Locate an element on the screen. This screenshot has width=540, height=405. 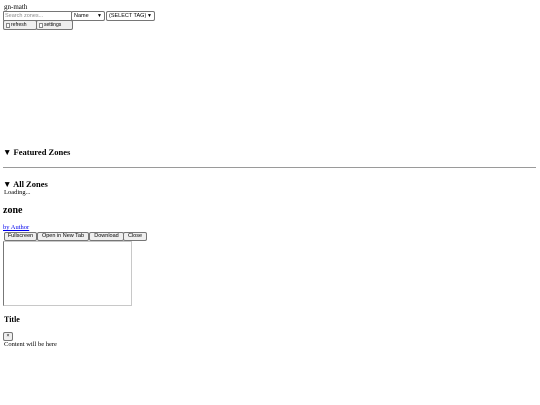
settings-button: settings is located at coordinates (54, 25).